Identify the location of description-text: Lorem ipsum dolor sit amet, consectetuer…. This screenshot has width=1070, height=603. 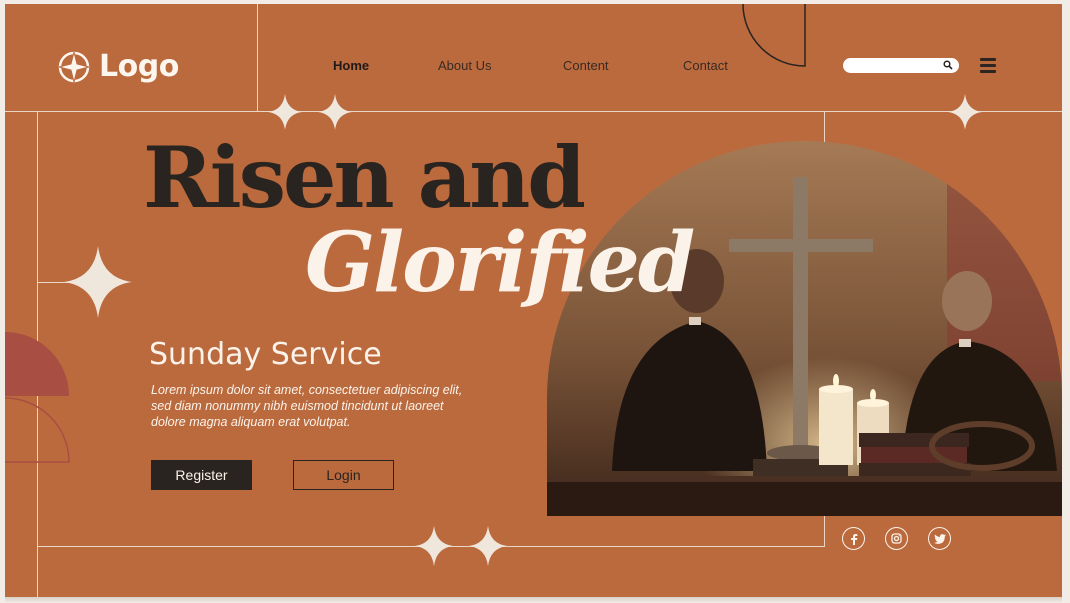
(307, 406).